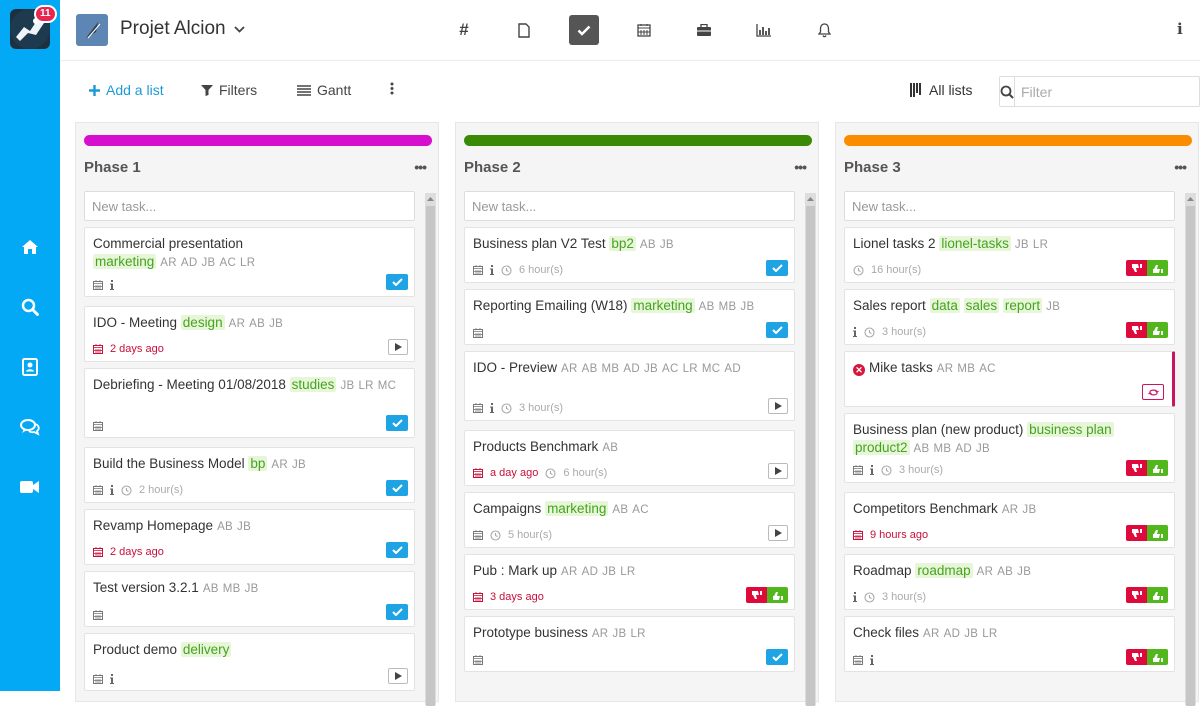  I want to click on task-card: Check files AR AD JB LR, so click(1009, 644).